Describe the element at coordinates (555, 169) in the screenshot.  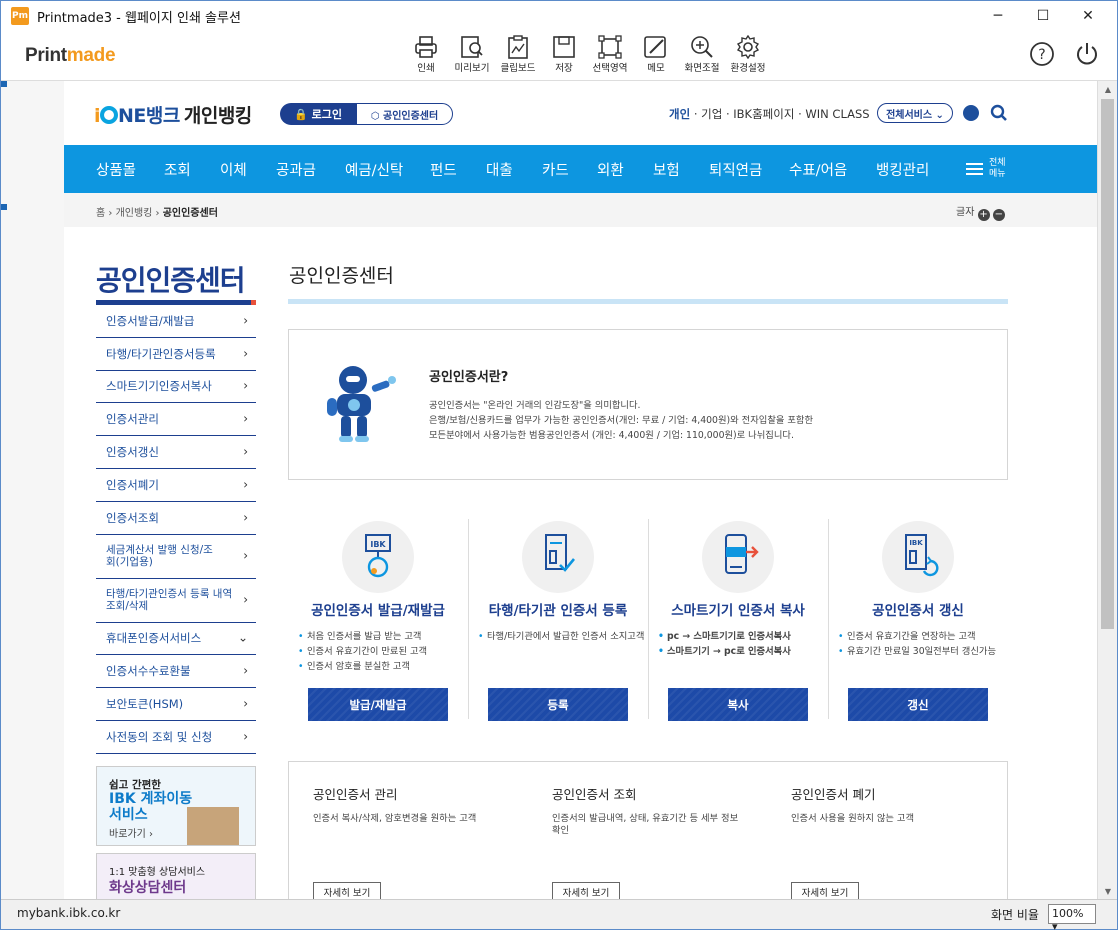
I see `gnb-item: 카드` at that location.